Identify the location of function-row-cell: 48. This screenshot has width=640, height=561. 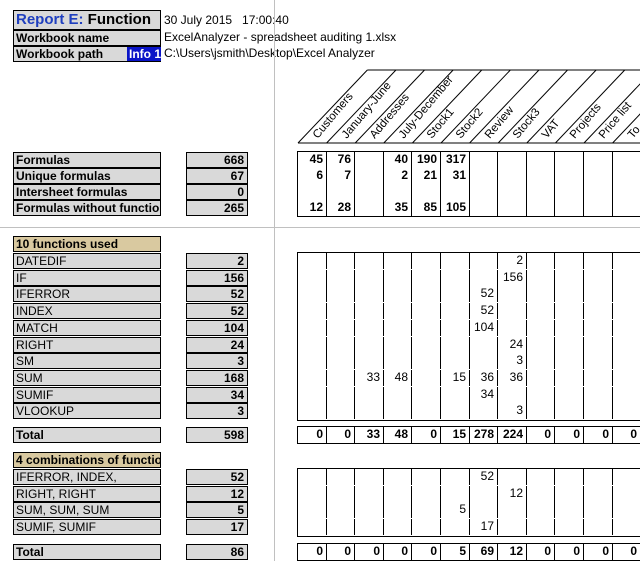
(398, 377).